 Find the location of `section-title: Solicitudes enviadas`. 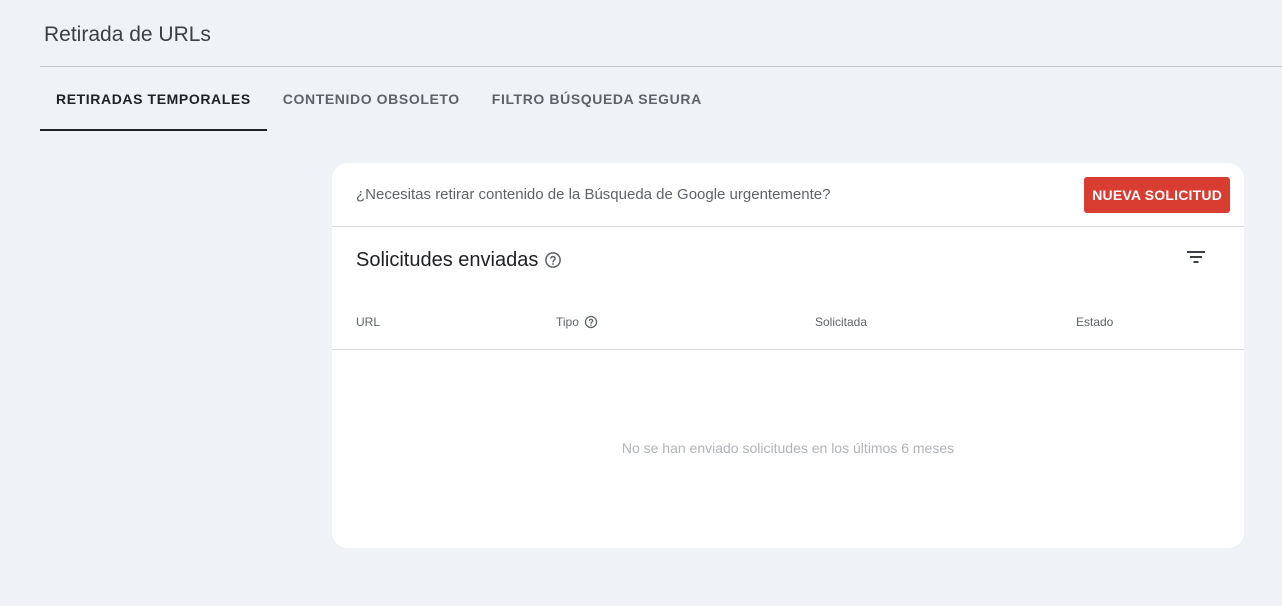

section-title: Solicitudes enviadas is located at coordinates (447, 260).